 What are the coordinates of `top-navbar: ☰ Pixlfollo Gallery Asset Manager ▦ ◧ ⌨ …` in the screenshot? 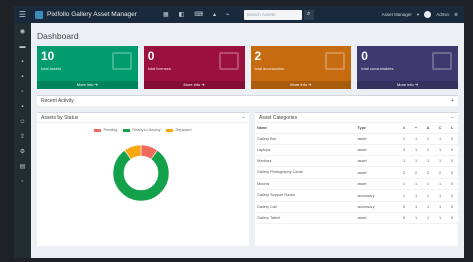 It's located at (239, 14).